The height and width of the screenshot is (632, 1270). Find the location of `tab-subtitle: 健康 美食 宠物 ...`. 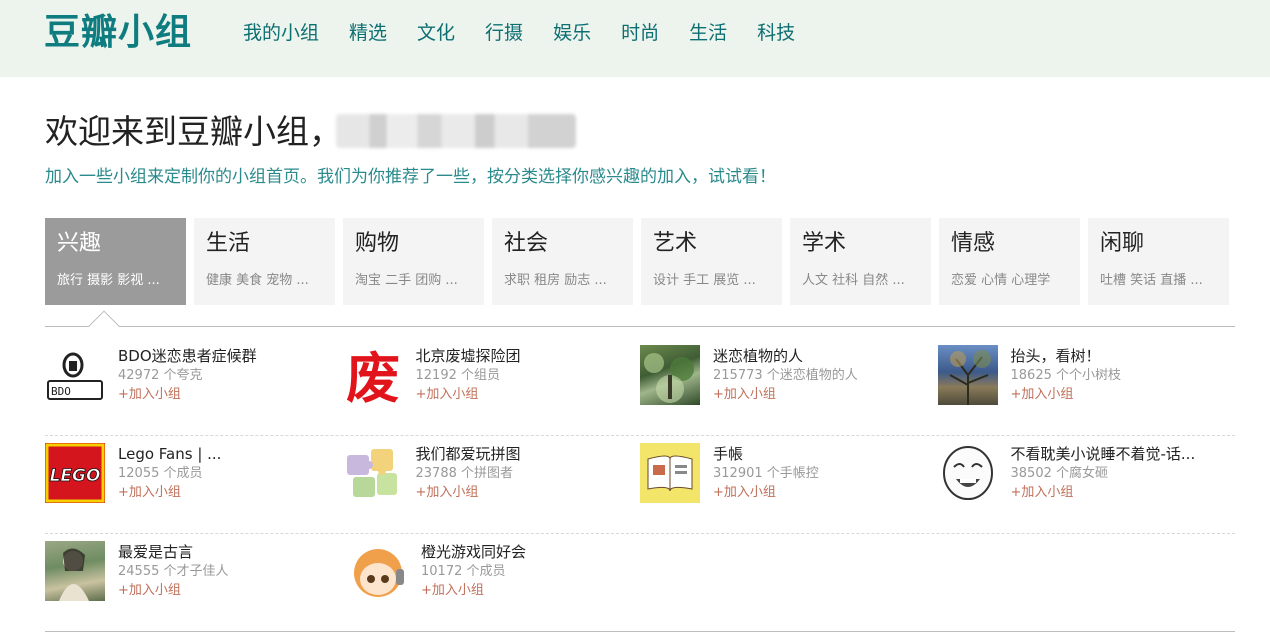

tab-subtitle: 健康 美食 宠物 ... is located at coordinates (257, 280).